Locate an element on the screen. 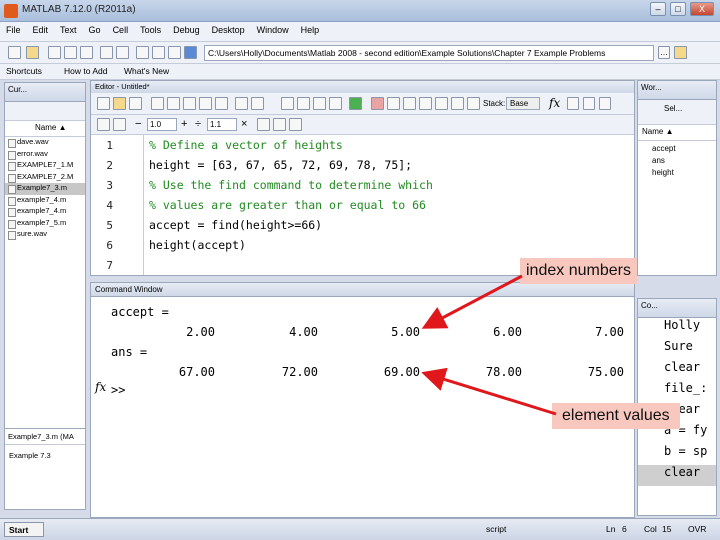 This screenshot has width=720, height=540. status-col-value: 15 is located at coordinates (667, 529).